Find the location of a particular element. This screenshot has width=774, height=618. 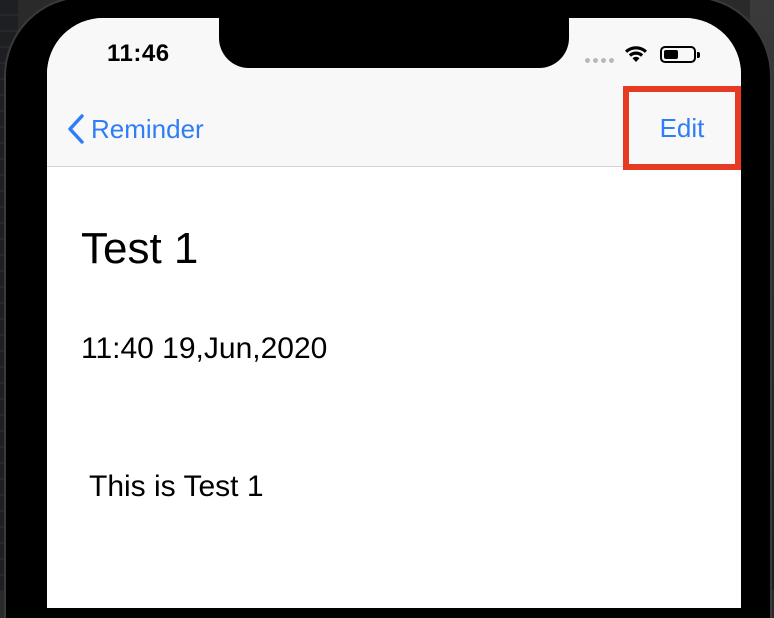

navigation-bar: Reminder Edit is located at coordinates (394, 128).